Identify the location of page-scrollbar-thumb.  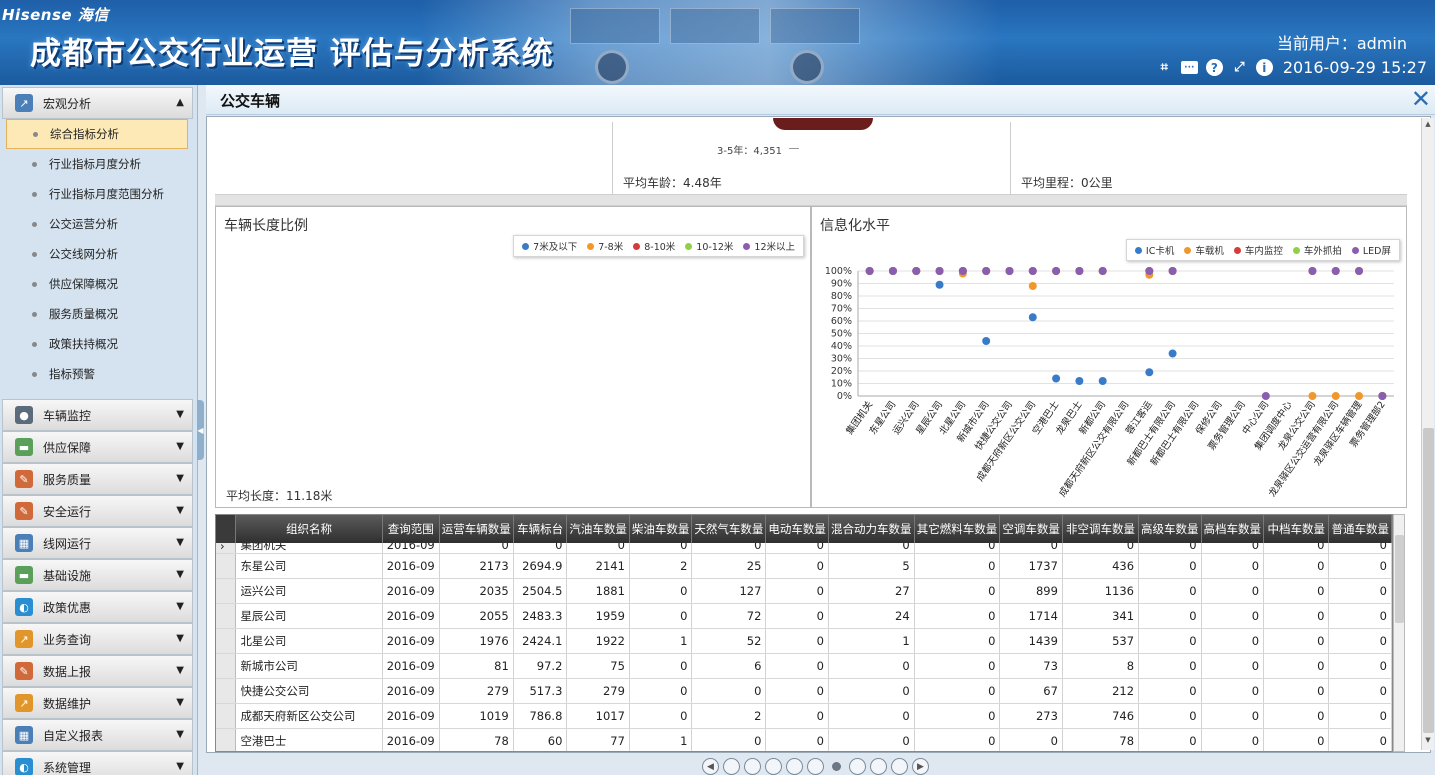
(1428, 580).